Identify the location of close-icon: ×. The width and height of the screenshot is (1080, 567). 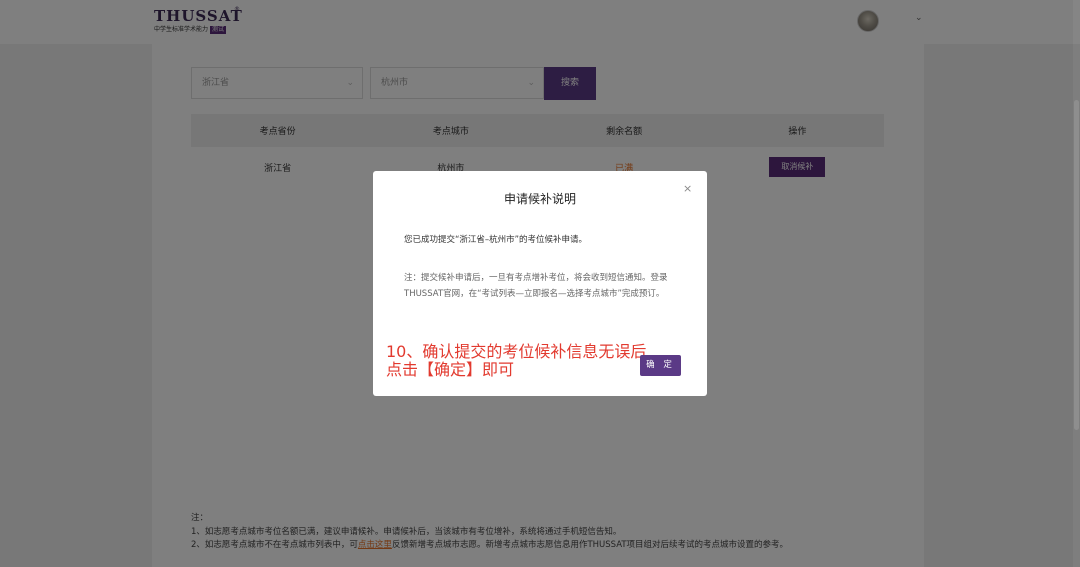
(687, 188).